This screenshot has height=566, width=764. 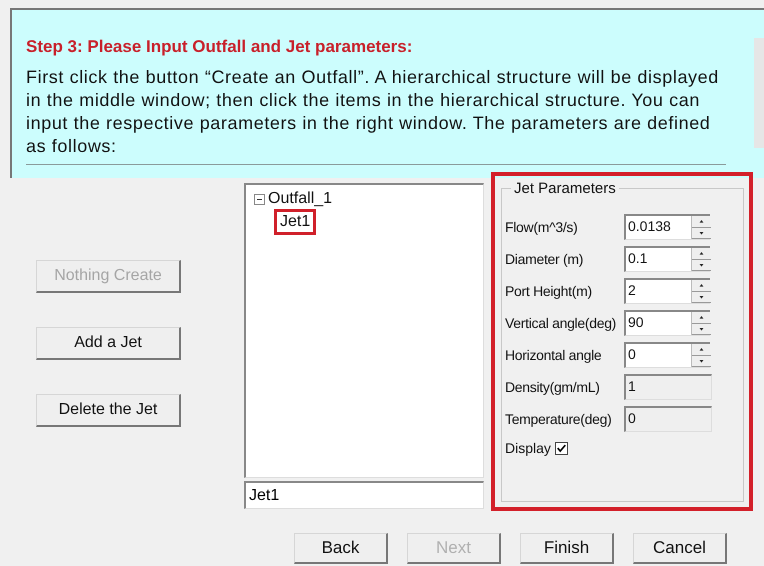 I want to click on scroll-bar, so click(x=759, y=93).